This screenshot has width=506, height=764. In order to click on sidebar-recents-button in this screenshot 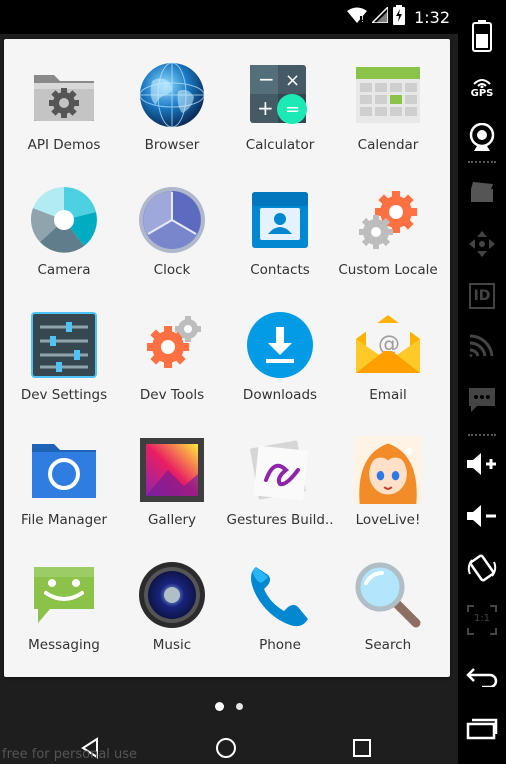, I will do `click(482, 728)`.